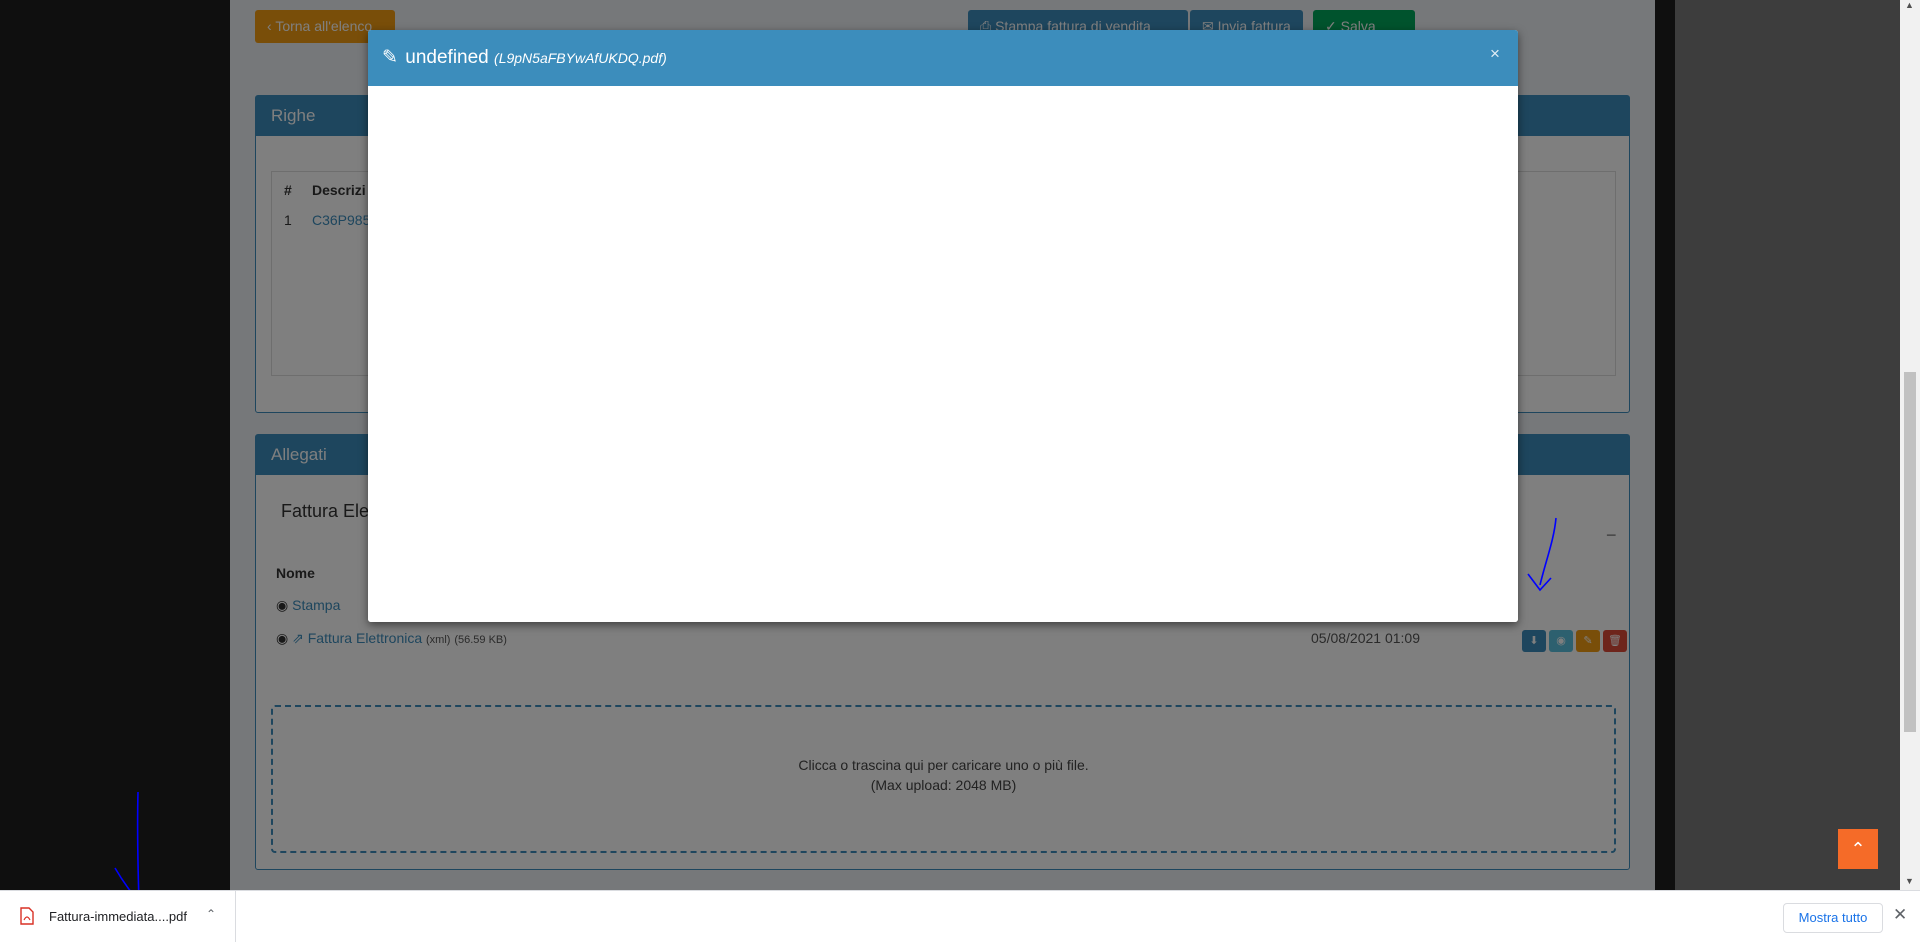 The height and width of the screenshot is (942, 1920). What do you see at coordinates (1909, 5) in the screenshot?
I see `scroll-up-arrow: ▲` at bounding box center [1909, 5].